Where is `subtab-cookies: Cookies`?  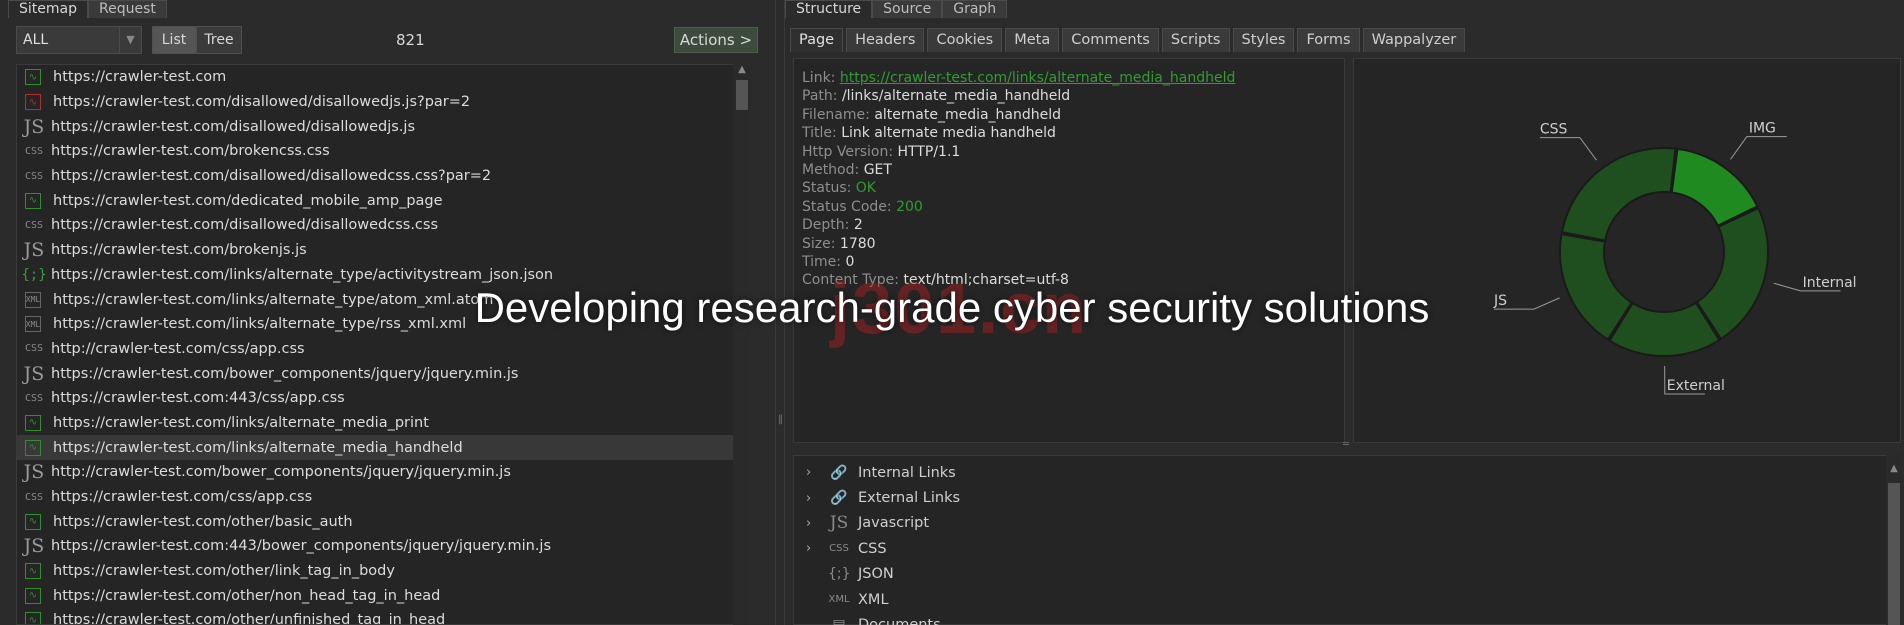 subtab-cookies: Cookies is located at coordinates (965, 40).